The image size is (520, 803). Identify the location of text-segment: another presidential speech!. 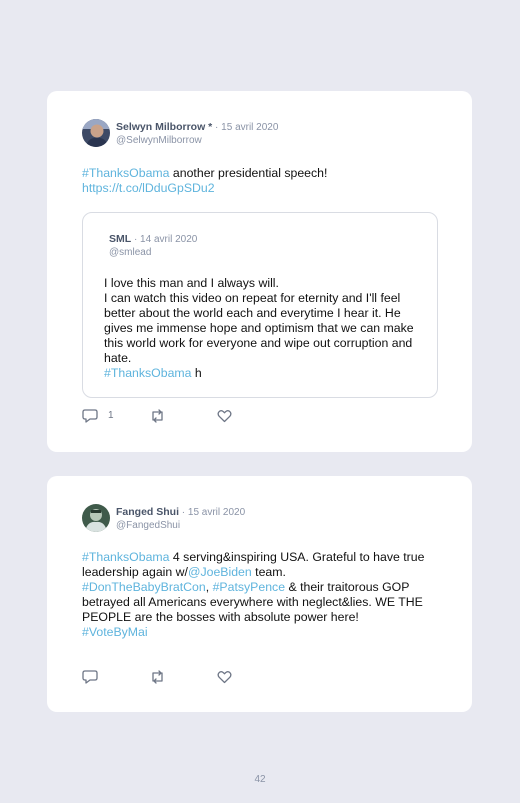
(248, 173).